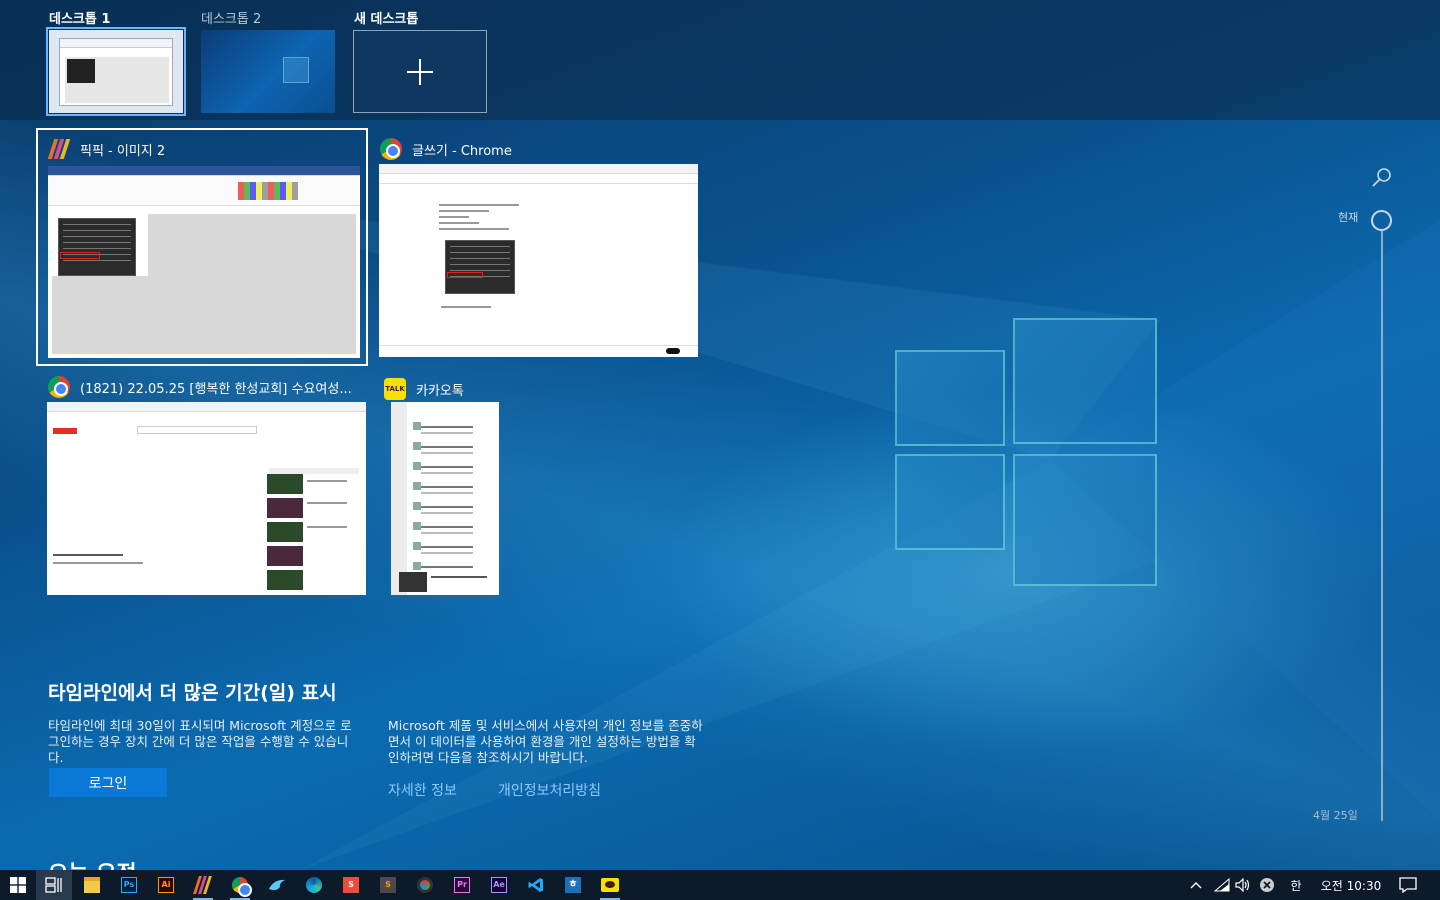 This screenshot has width=1440, height=900. I want to click on vscode-icon, so click(536, 885).